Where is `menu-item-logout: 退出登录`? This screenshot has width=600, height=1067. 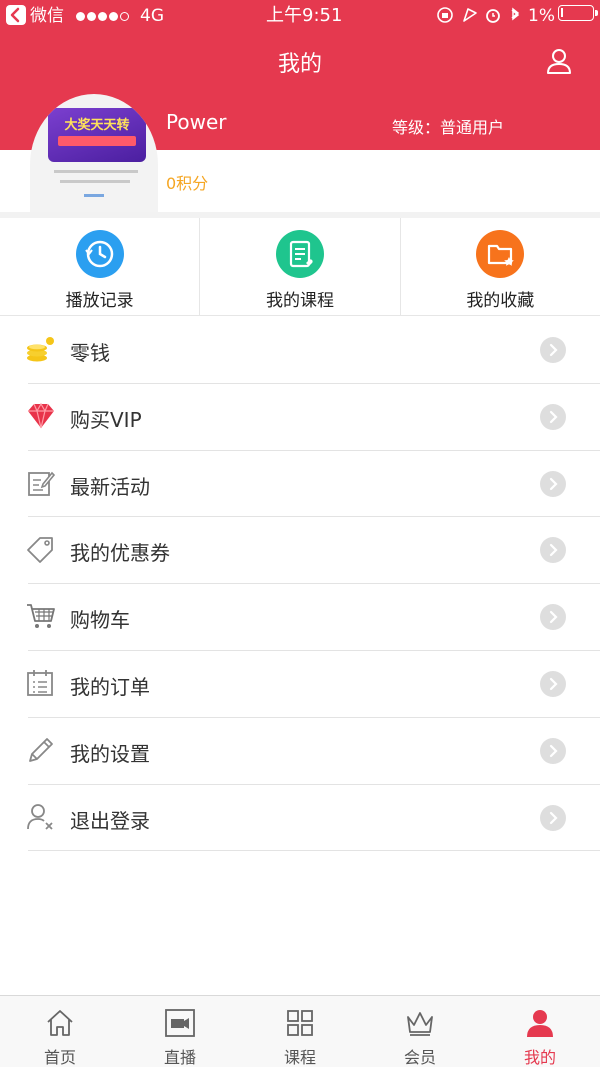 menu-item-logout: 退出登录 is located at coordinates (313, 818).